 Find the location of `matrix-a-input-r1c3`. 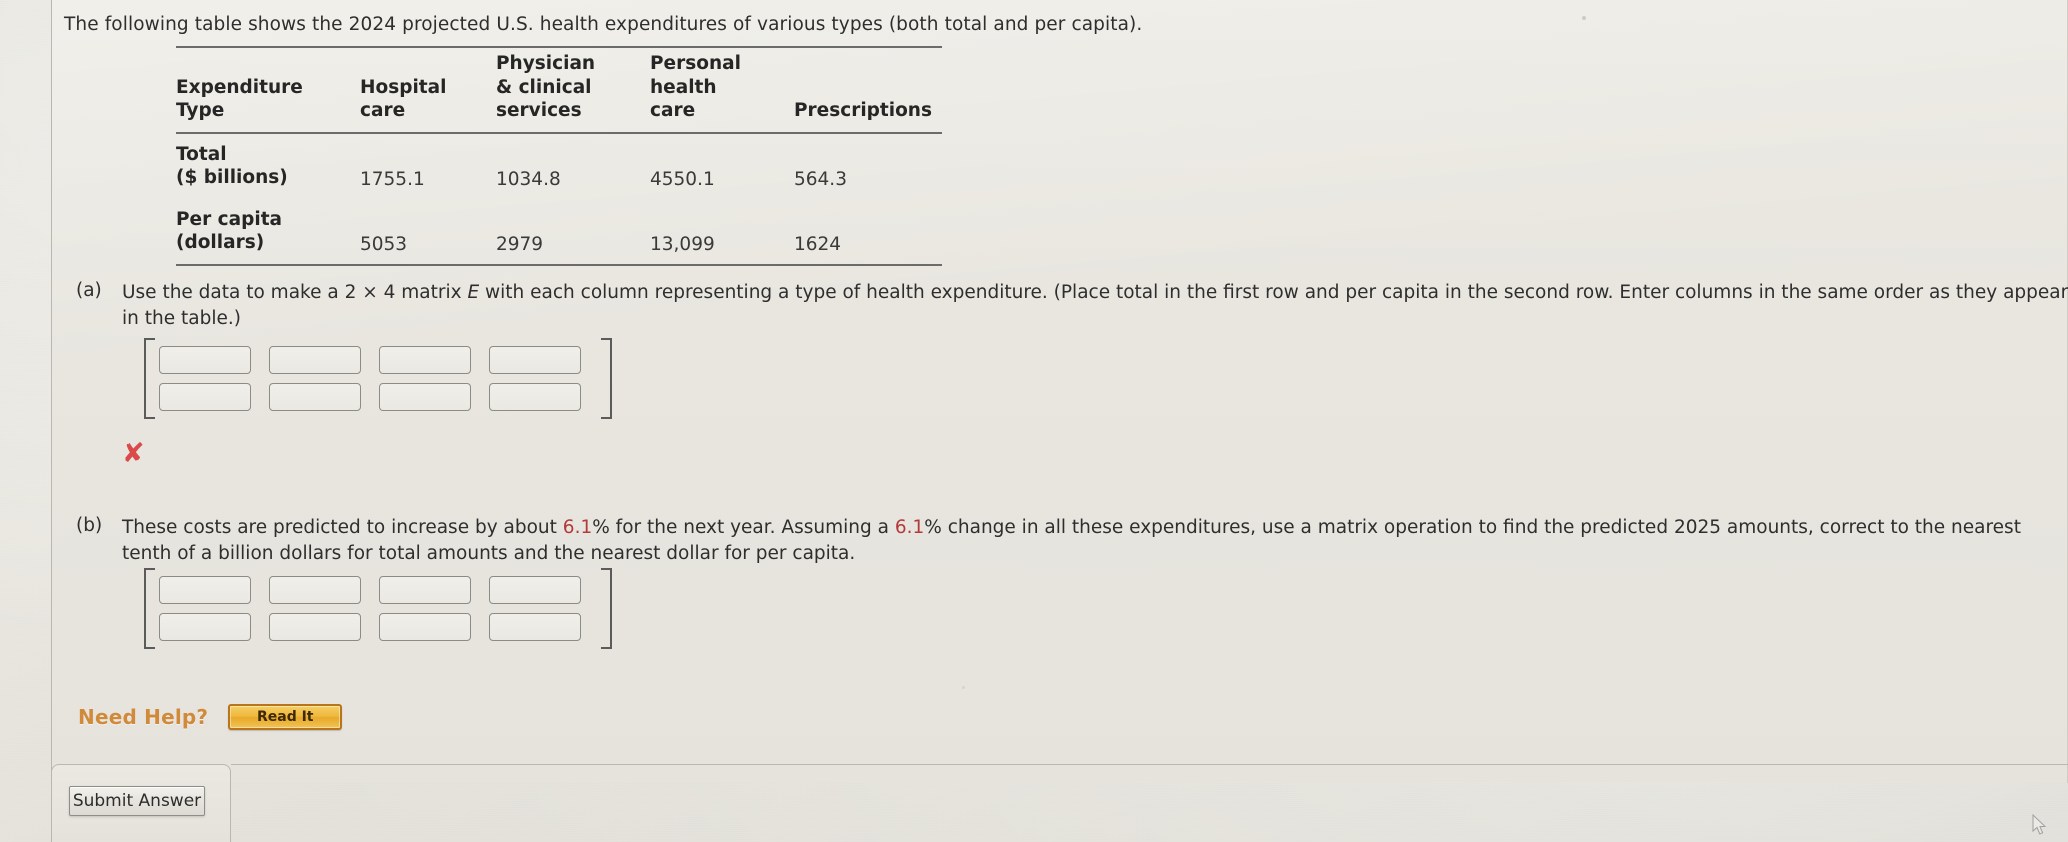

matrix-a-input-r1c3 is located at coordinates (425, 360).